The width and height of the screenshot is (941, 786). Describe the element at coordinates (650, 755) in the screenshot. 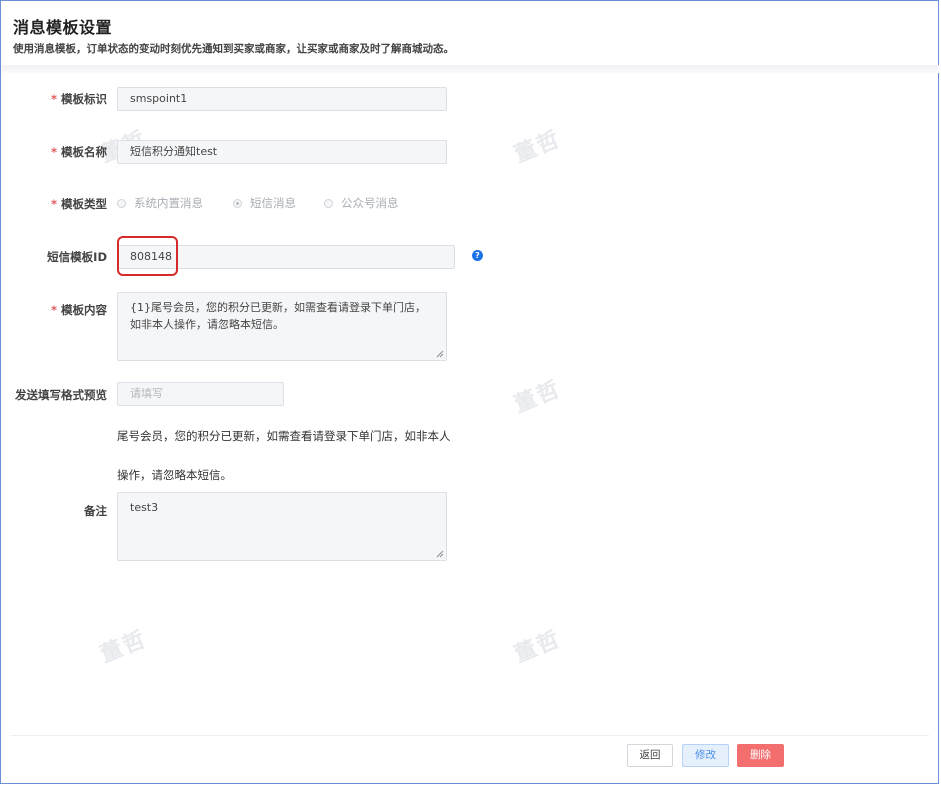

I see `back-button: 返回` at that location.